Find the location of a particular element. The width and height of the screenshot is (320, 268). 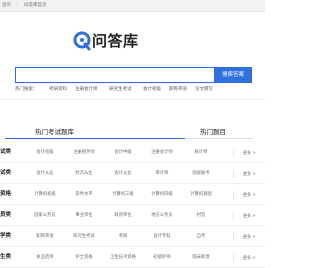

exam-row: 学类 职称英语 研究生考试 考研 会计专科 自考 更多 > is located at coordinates (132, 236).